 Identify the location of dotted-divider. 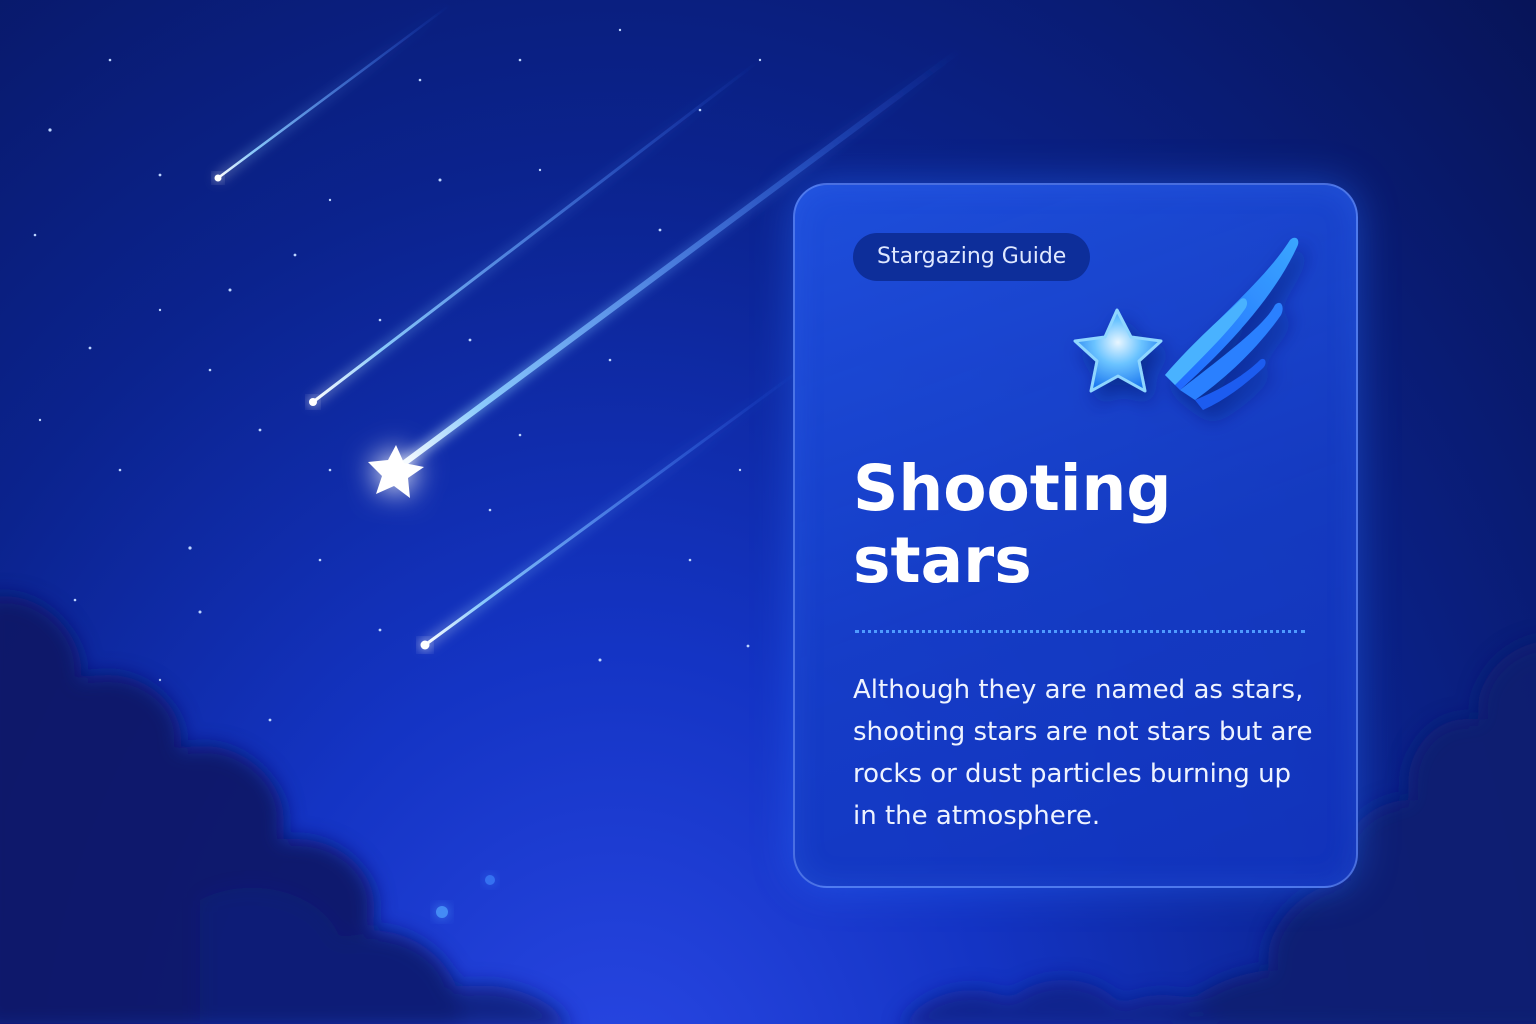
(1080, 631).